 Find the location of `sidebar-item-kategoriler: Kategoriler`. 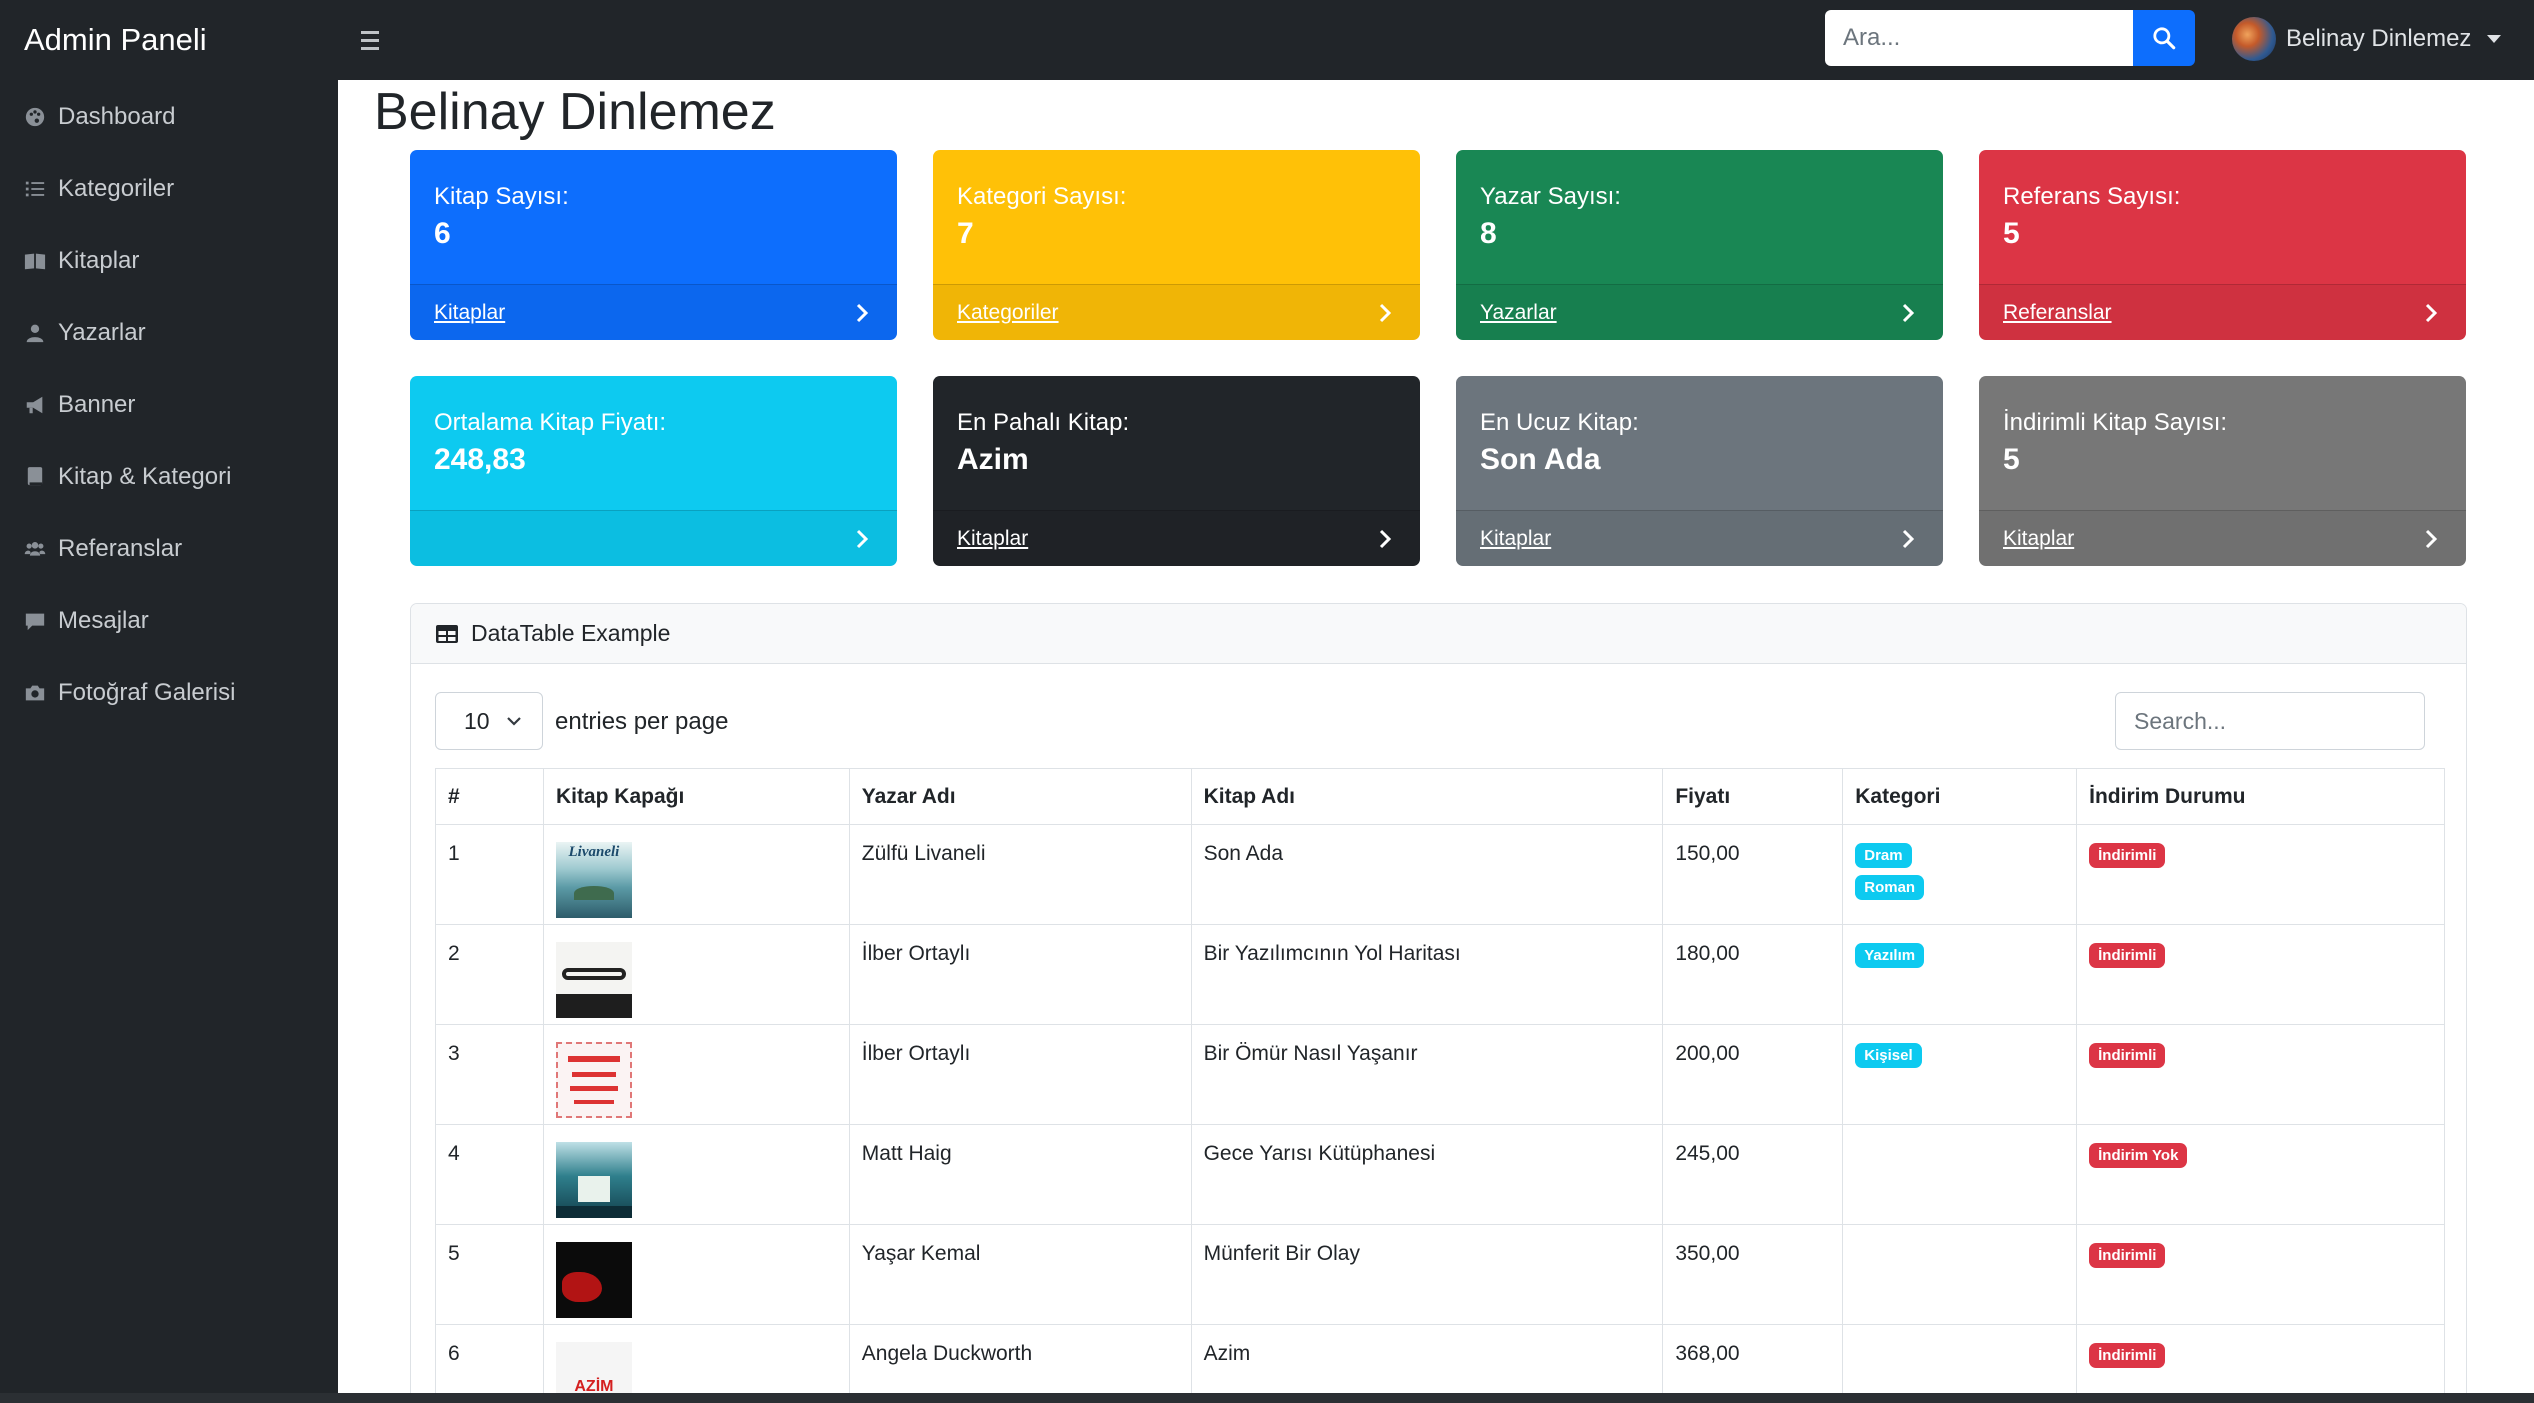

sidebar-item-kategoriler: Kategoriler is located at coordinates (169, 189).